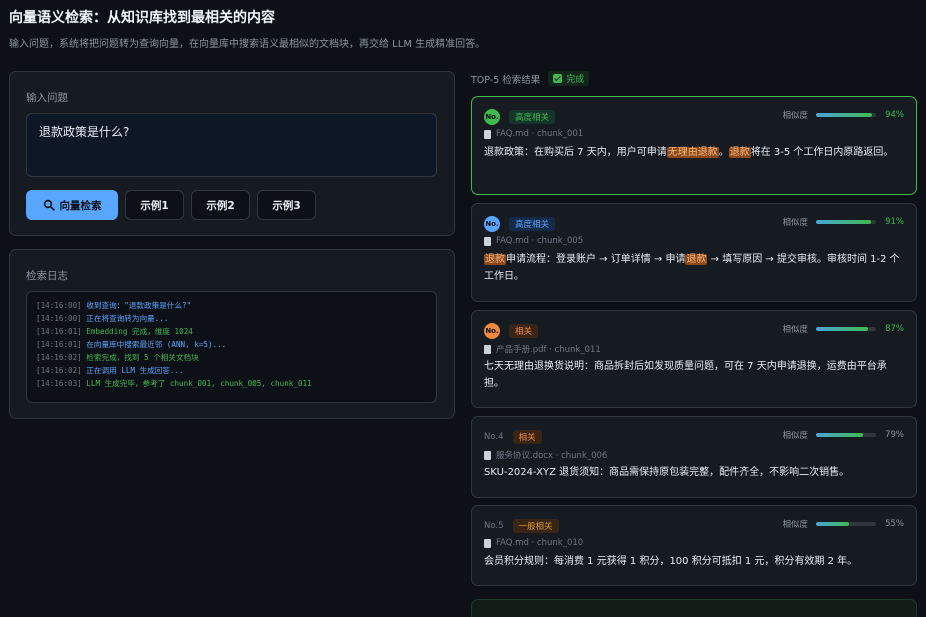  I want to click on relevance-tag: 相关, so click(524, 331).